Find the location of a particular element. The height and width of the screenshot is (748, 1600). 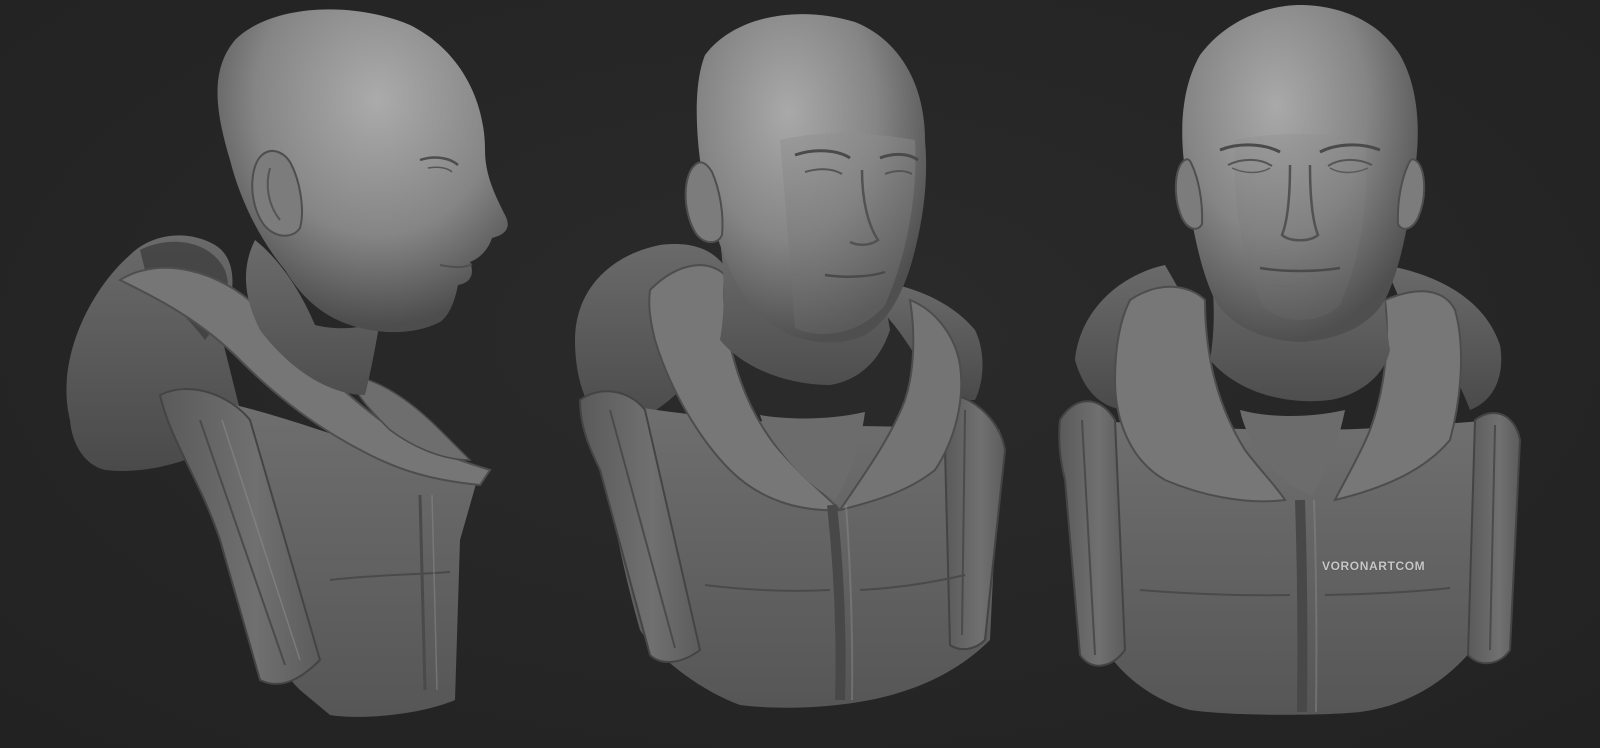

zipper-placket is located at coordinates (1301, 606).